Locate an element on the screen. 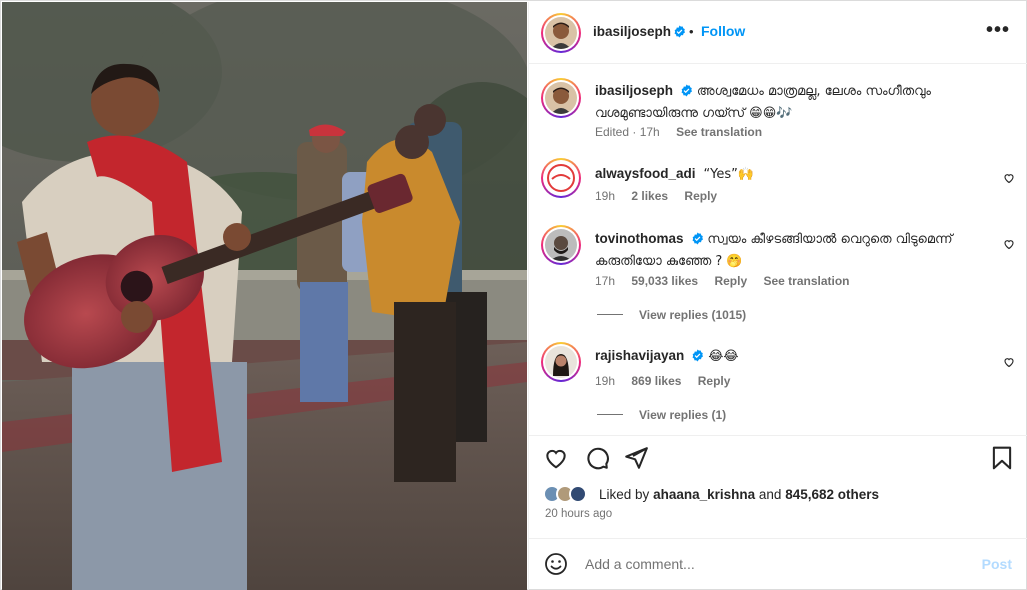 The width and height of the screenshot is (1027, 590). comment-meta: 19h 2 likes Reply is located at coordinates (662, 196).